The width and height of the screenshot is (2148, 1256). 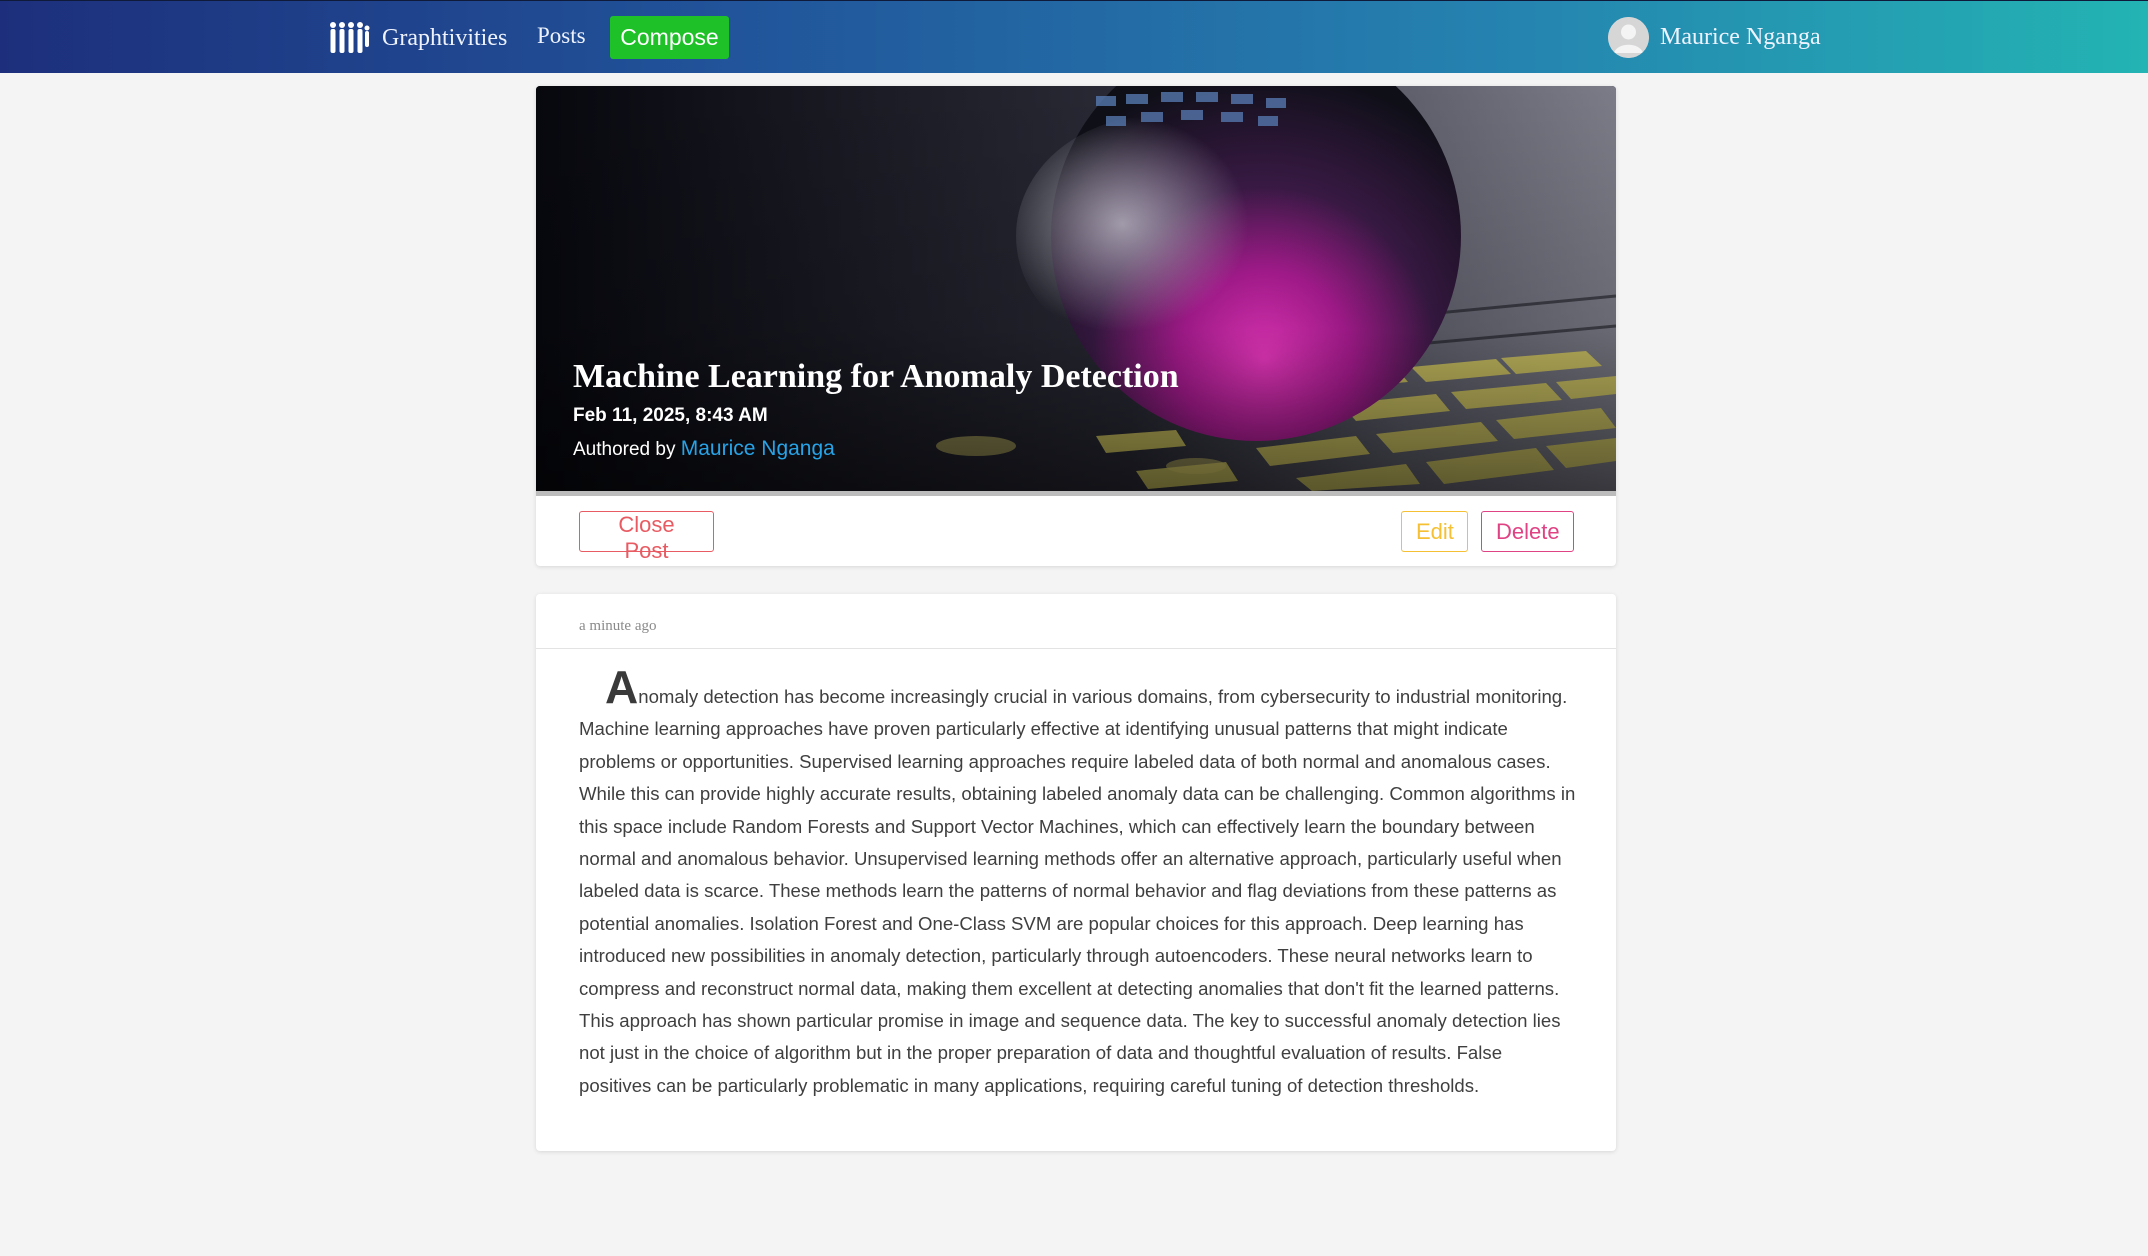 What do you see at coordinates (1628, 37) in the screenshot?
I see `user-avatar-icon` at bounding box center [1628, 37].